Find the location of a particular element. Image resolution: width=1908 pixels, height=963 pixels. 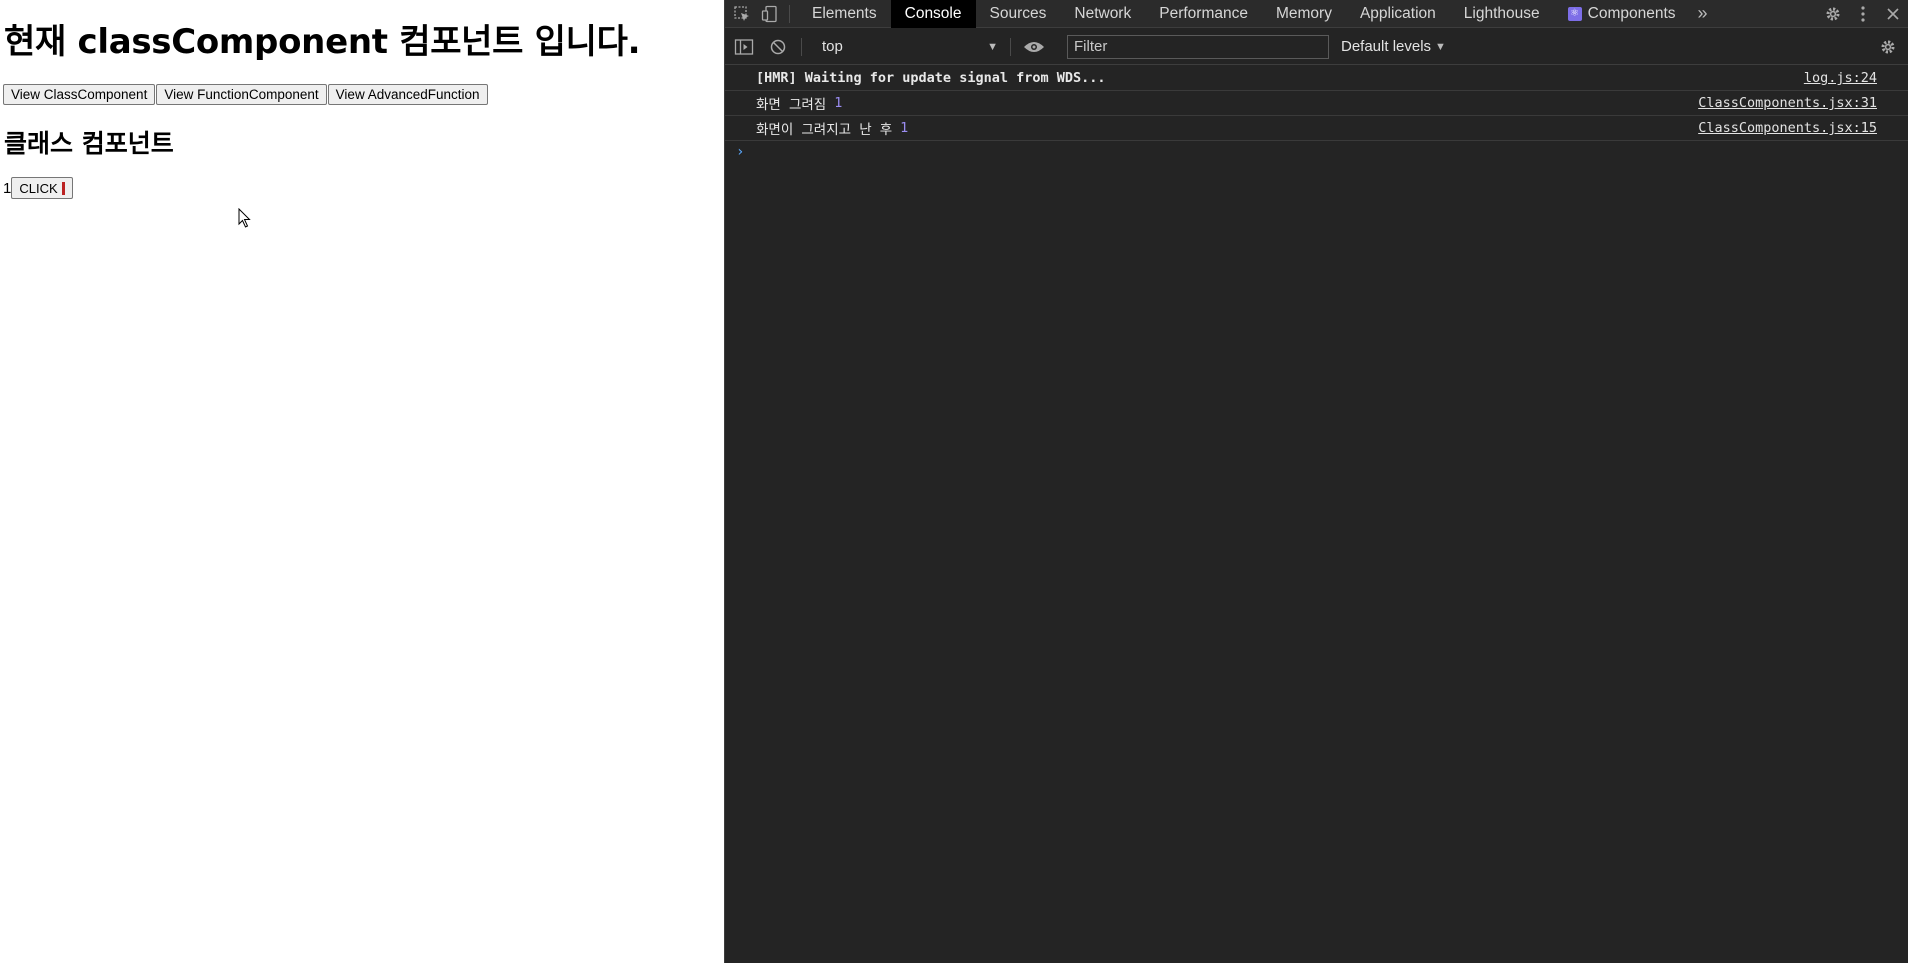

console-toolbar: top ▼ Default levels ▼ is located at coordinates (1316, 47).